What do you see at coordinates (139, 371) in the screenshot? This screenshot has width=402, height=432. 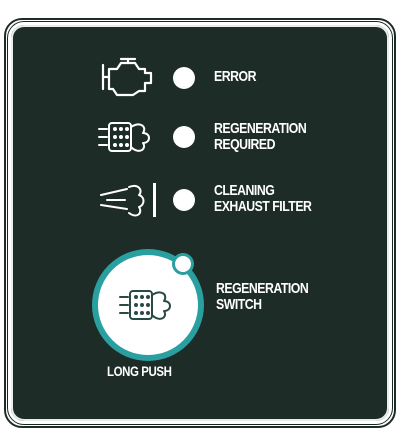 I see `long-push-hint: LONG PUSH` at bounding box center [139, 371].